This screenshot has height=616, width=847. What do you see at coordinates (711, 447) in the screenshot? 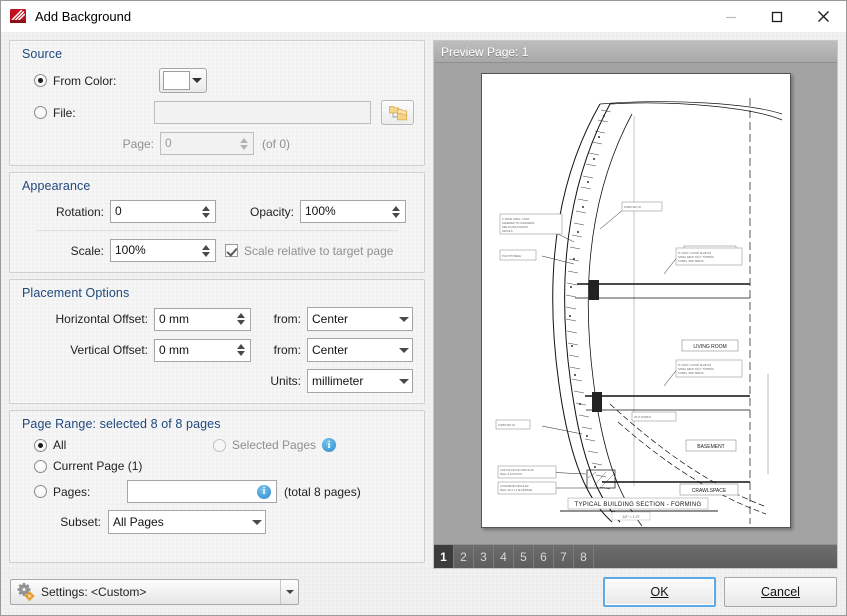
I see `room-label-basement: BASEMENT` at bounding box center [711, 447].